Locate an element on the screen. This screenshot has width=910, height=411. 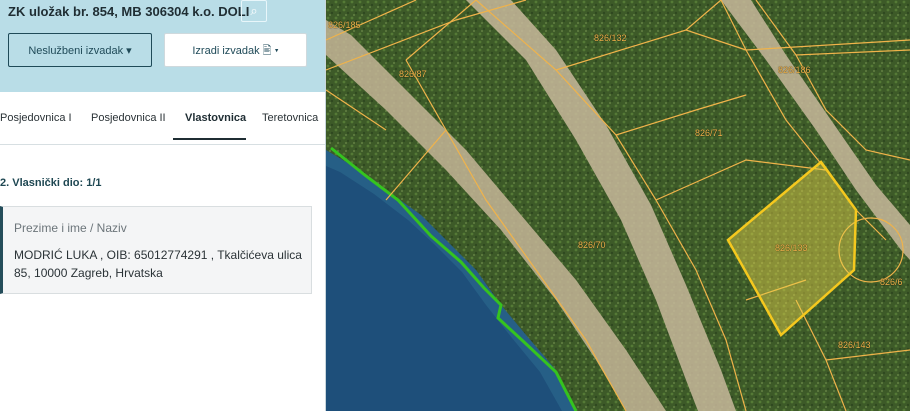
ownership-section-title: 2. Vlasnički dio: 1/1 is located at coordinates (51, 183).